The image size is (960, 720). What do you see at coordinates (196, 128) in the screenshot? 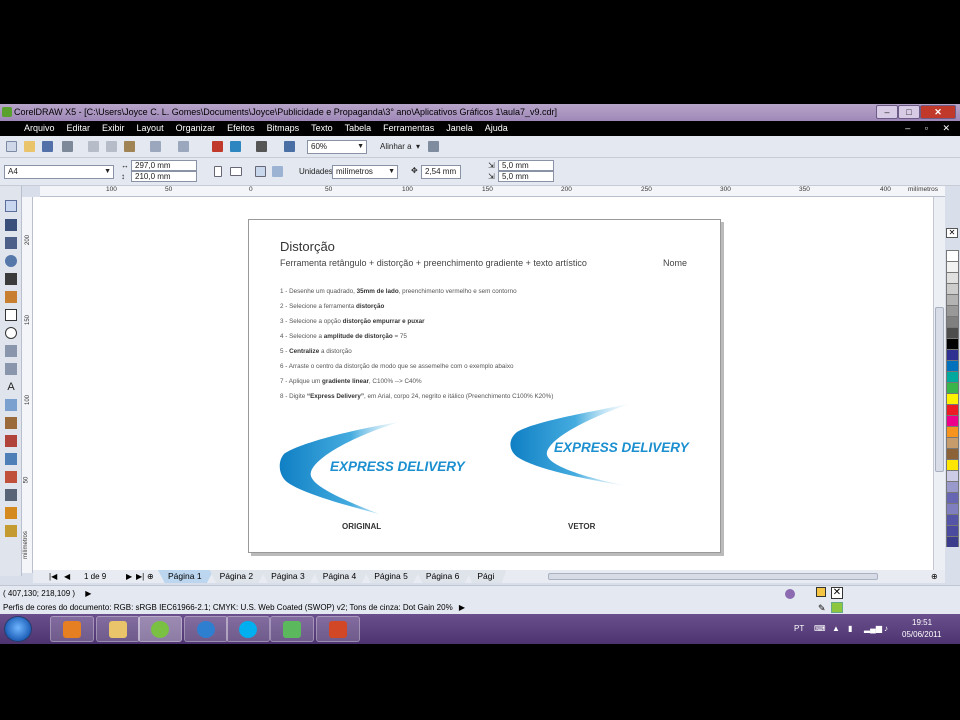
I see `menu-organizar: Organizar` at bounding box center [196, 128].